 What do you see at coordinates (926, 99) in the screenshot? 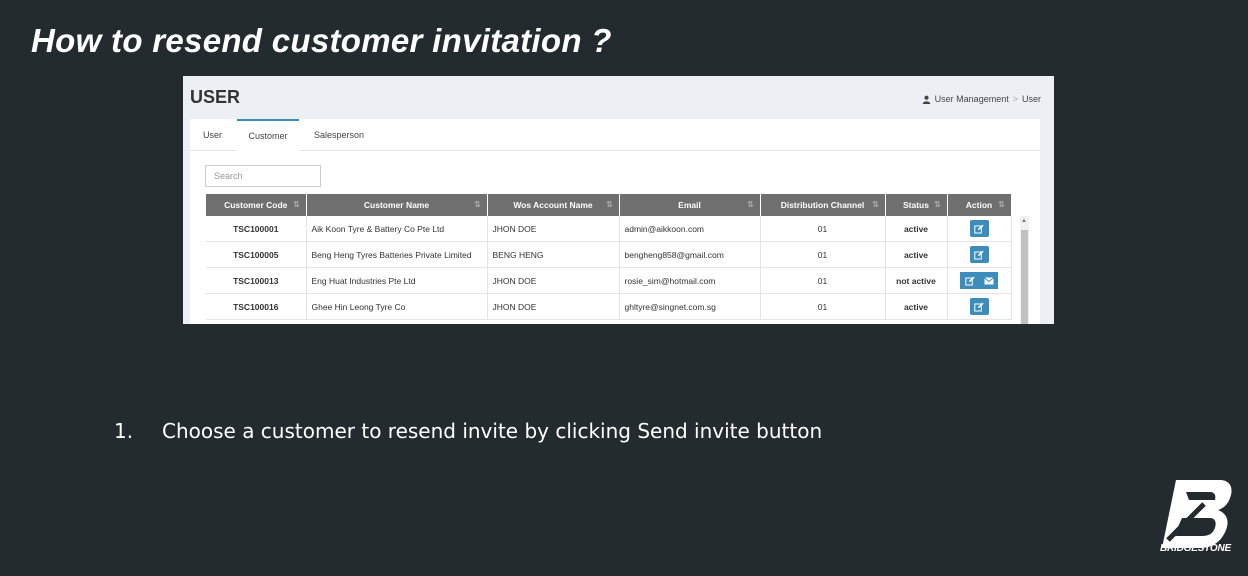
I see `user-icon` at bounding box center [926, 99].